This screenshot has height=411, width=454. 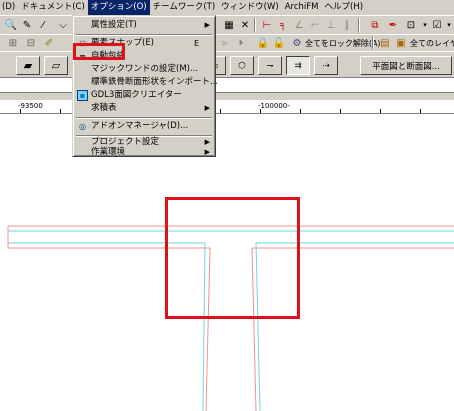 I want to click on menu-archifm: ArchiFM, so click(x=302, y=7).